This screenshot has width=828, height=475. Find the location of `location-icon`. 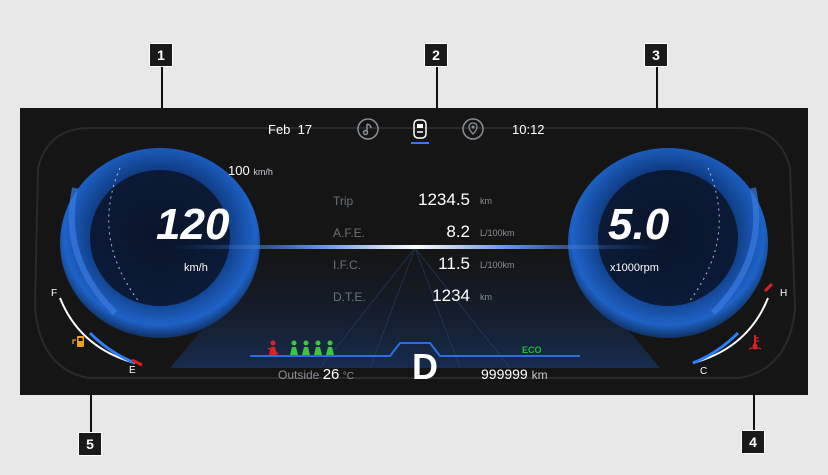

location-icon is located at coordinates (473, 129).